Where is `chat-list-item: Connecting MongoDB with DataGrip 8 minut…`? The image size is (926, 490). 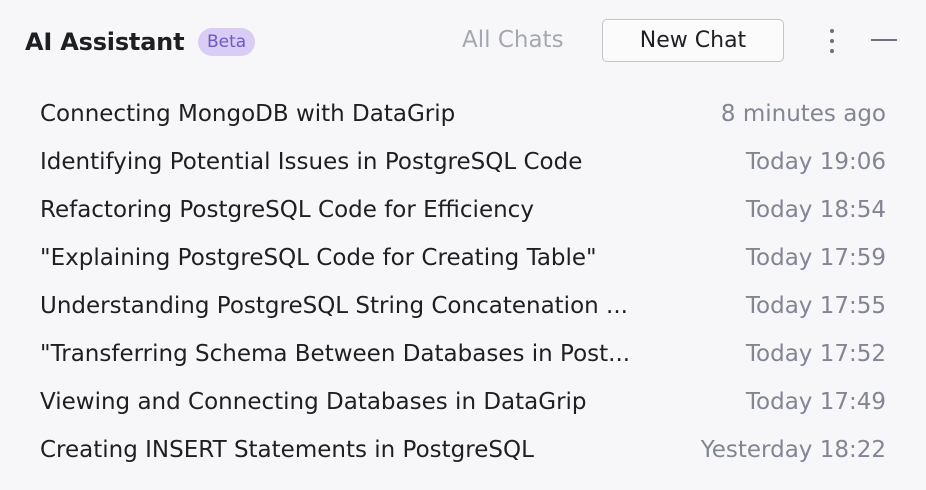 chat-list-item: Connecting MongoDB with DataGrip 8 minut… is located at coordinates (463, 114).